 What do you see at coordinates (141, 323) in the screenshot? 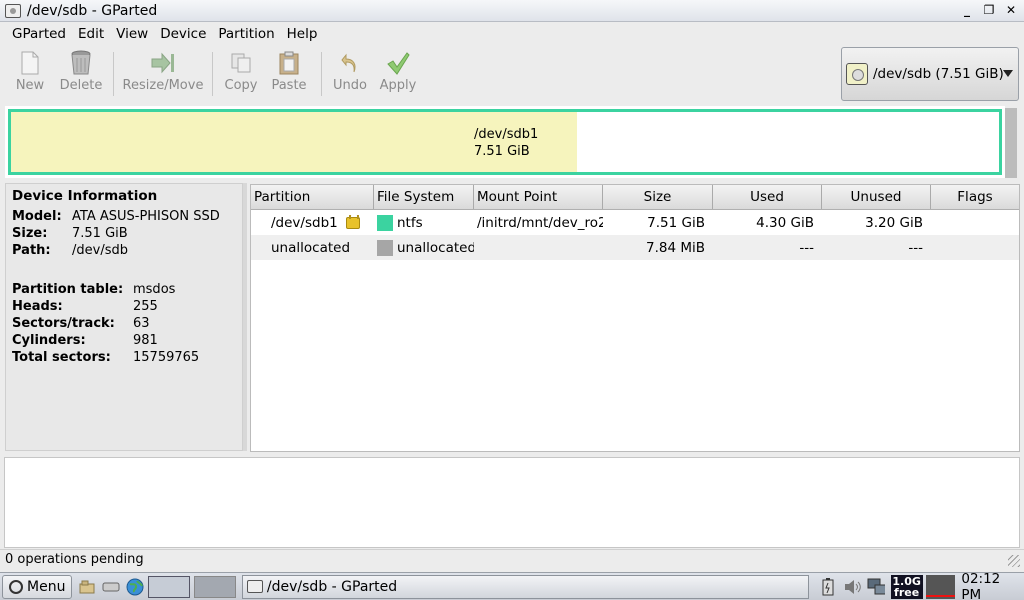
I see `sectors-track-value: 63` at bounding box center [141, 323].